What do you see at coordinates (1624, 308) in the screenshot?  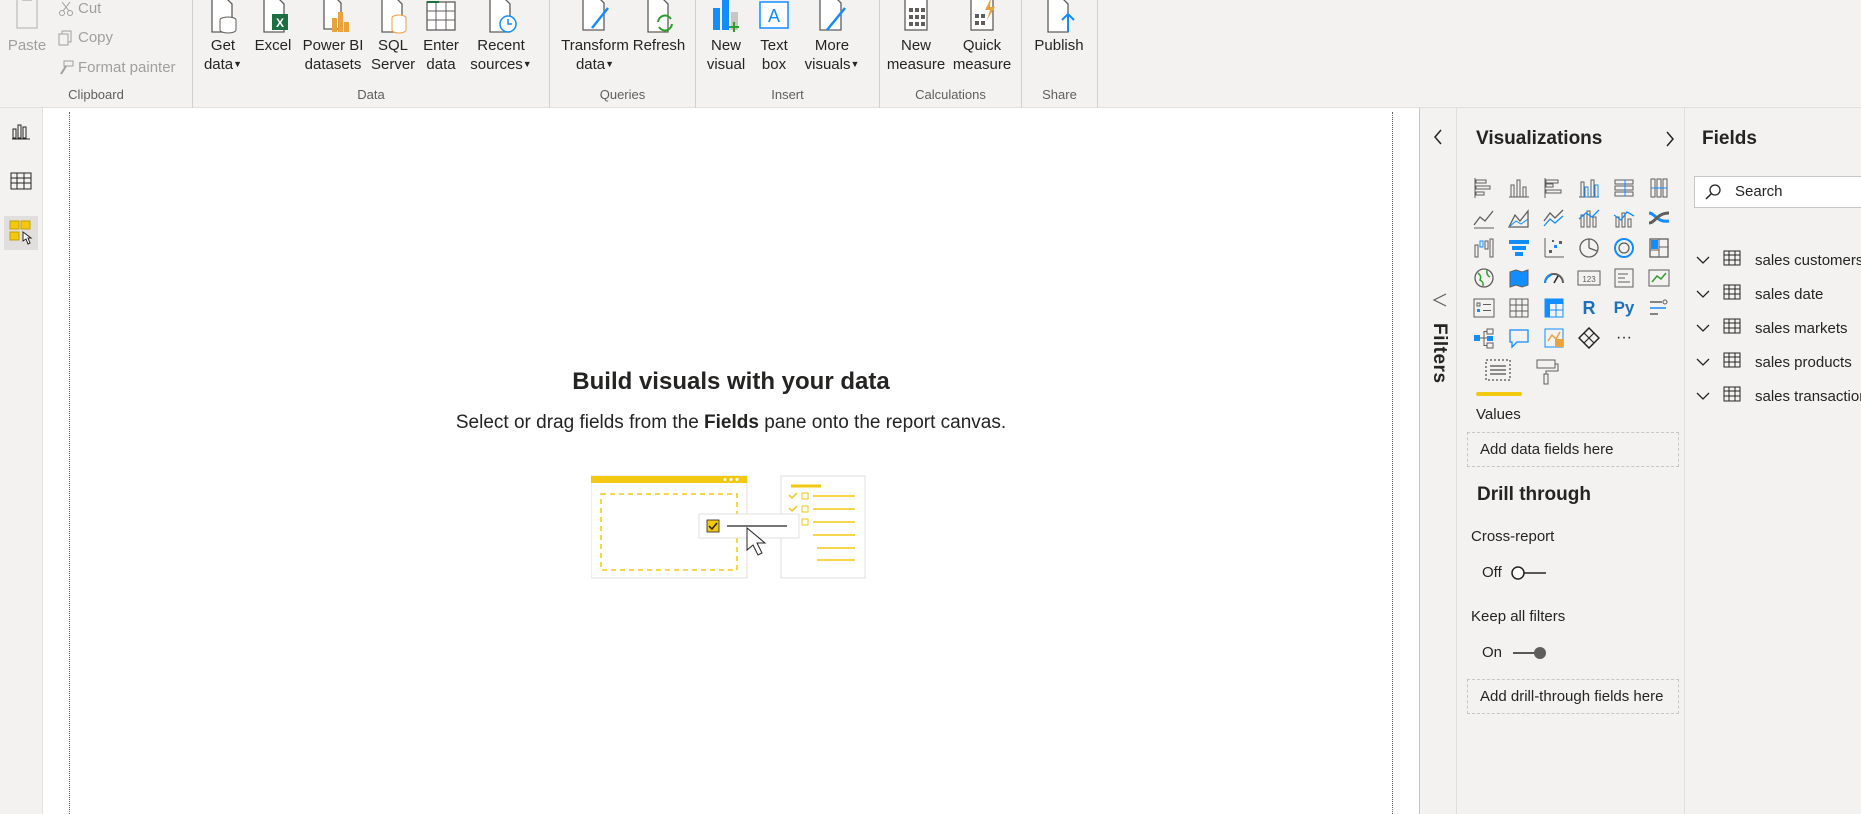 I see `python-visual-icon: Py` at bounding box center [1624, 308].